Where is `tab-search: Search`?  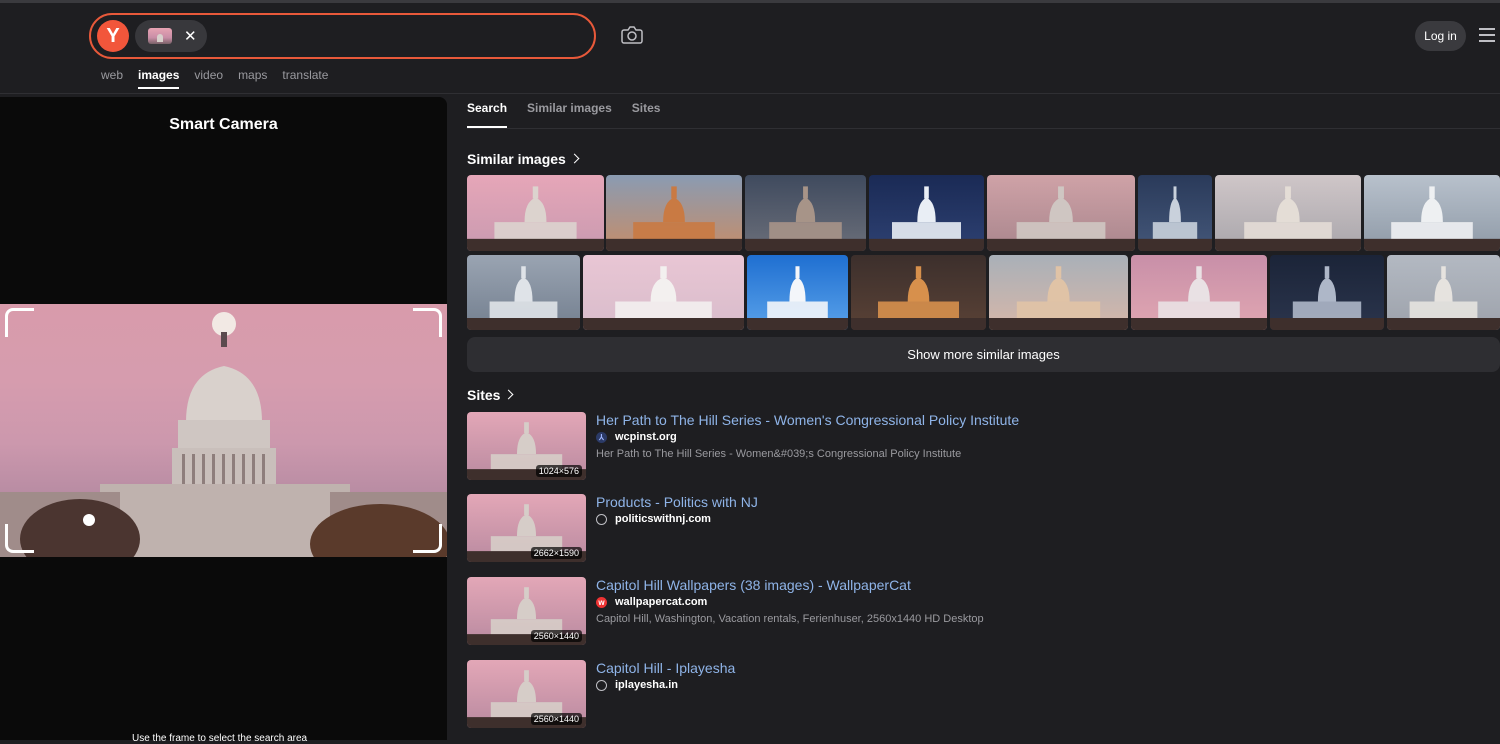
tab-search: Search is located at coordinates (487, 114).